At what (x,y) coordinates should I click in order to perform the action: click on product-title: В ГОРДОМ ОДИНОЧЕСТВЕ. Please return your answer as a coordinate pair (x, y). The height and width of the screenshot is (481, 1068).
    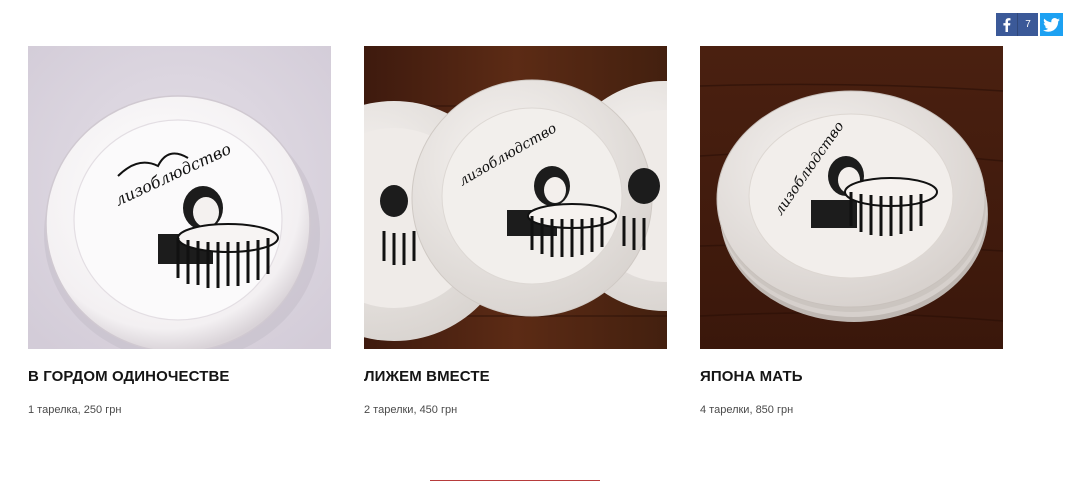
    Looking at the image, I should click on (179, 377).